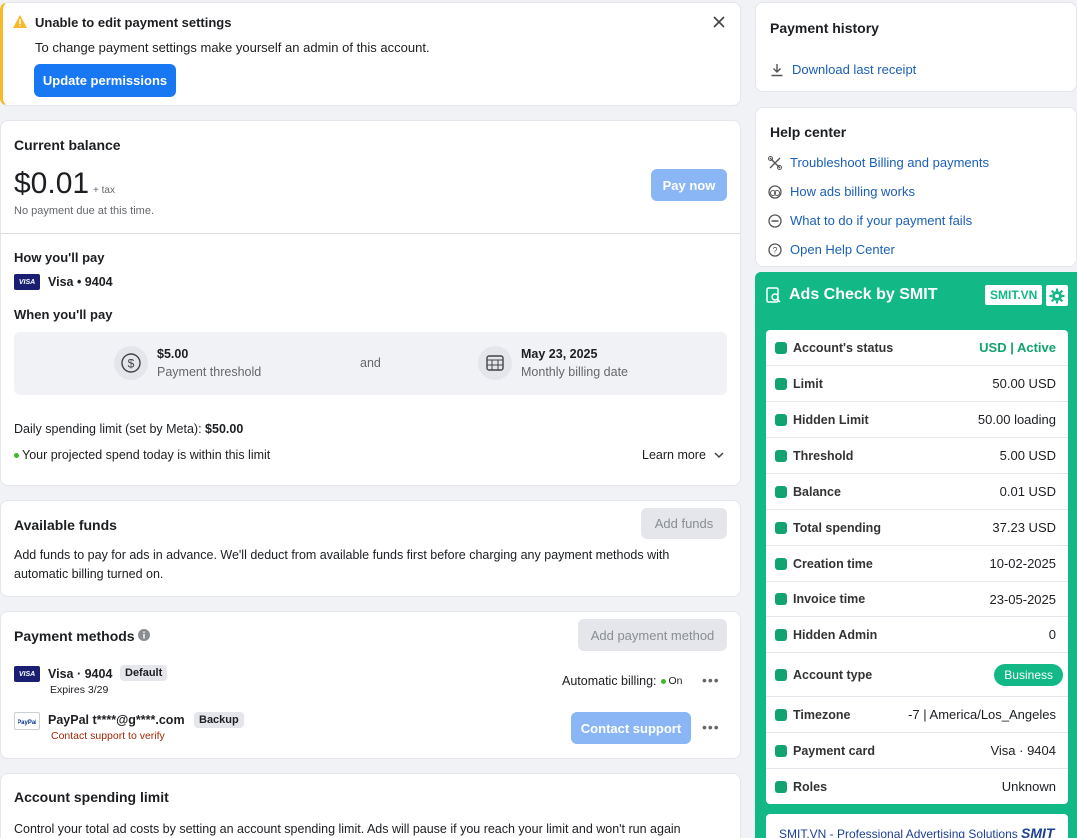 This screenshot has width=1077, height=838. What do you see at coordinates (224, 429) in the screenshot?
I see `daily-limit-value: $50.00` at bounding box center [224, 429].